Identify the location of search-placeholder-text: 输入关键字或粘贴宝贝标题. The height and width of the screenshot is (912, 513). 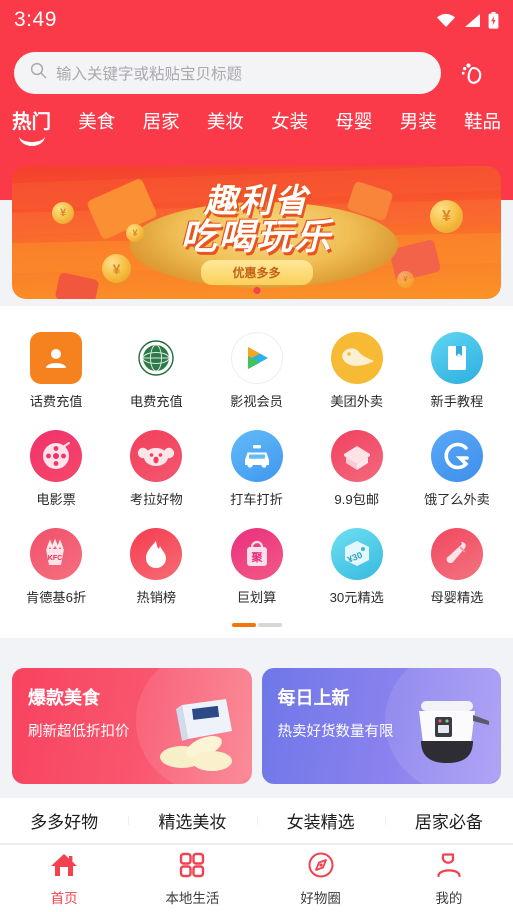
(149, 74).